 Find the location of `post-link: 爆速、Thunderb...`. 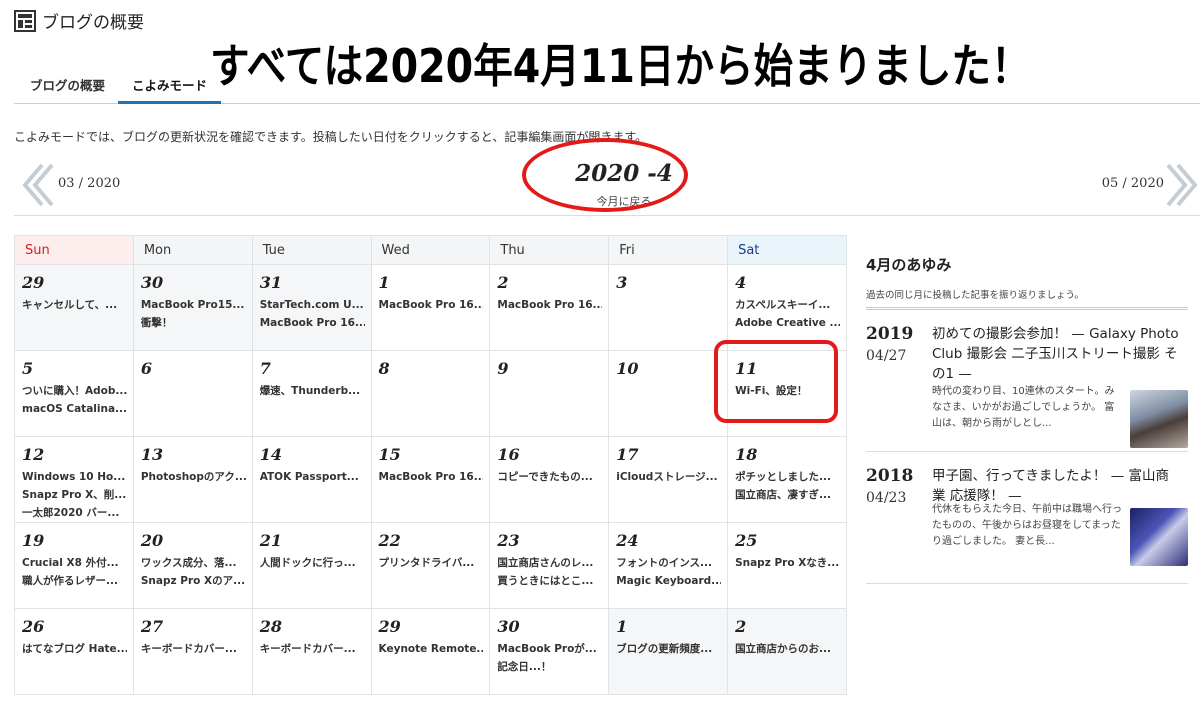

post-link: 爆速、Thunderb... is located at coordinates (312, 391).